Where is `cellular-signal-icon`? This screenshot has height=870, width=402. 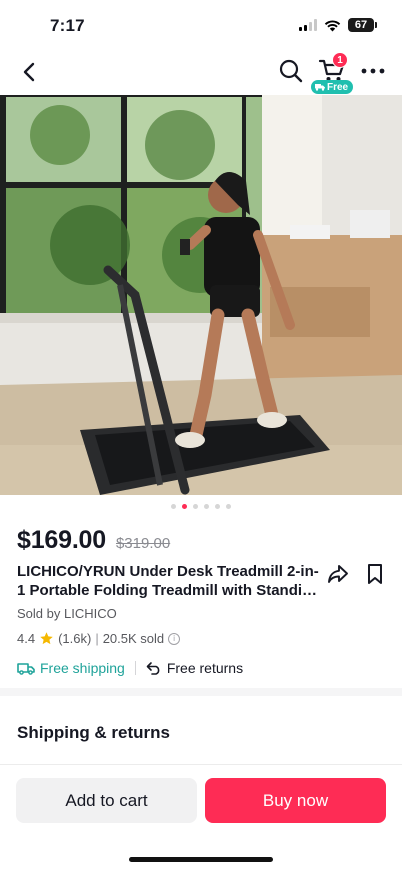
cellular-signal-icon is located at coordinates (308, 25).